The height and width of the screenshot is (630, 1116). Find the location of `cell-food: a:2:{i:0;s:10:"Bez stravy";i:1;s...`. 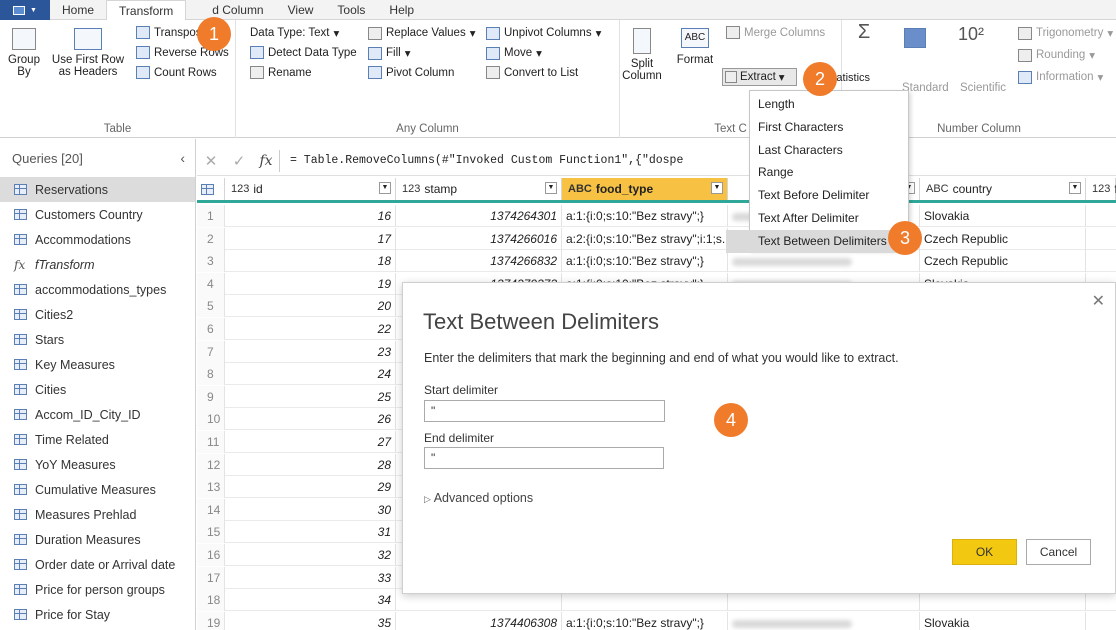

cell-food: a:2:{i:0;s:10:"Bez stravy";i:1;s... is located at coordinates (645, 238).